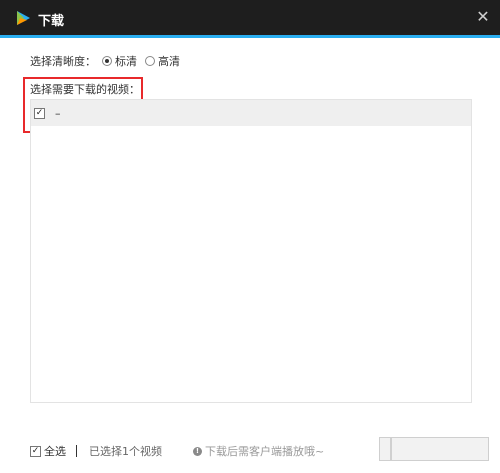 The width and height of the screenshot is (500, 473). Describe the element at coordinates (434, 449) in the screenshot. I see `download-button` at that location.